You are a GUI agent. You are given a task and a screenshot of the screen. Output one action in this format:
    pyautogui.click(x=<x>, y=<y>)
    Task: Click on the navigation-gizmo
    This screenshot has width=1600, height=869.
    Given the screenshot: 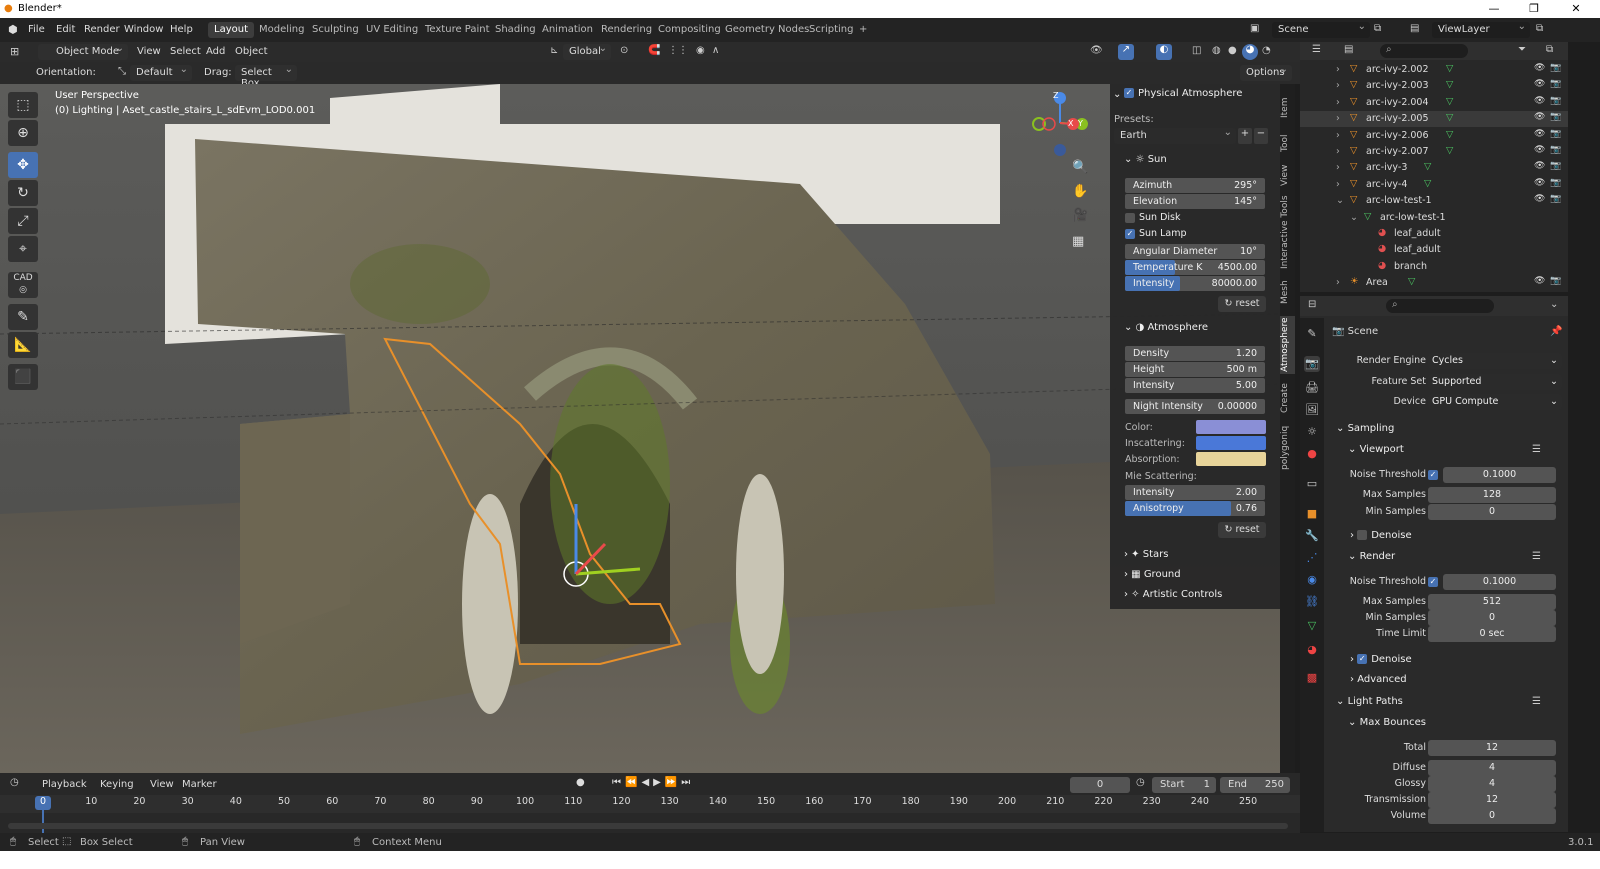 What is the action you would take?
    pyautogui.click(x=1060, y=123)
    